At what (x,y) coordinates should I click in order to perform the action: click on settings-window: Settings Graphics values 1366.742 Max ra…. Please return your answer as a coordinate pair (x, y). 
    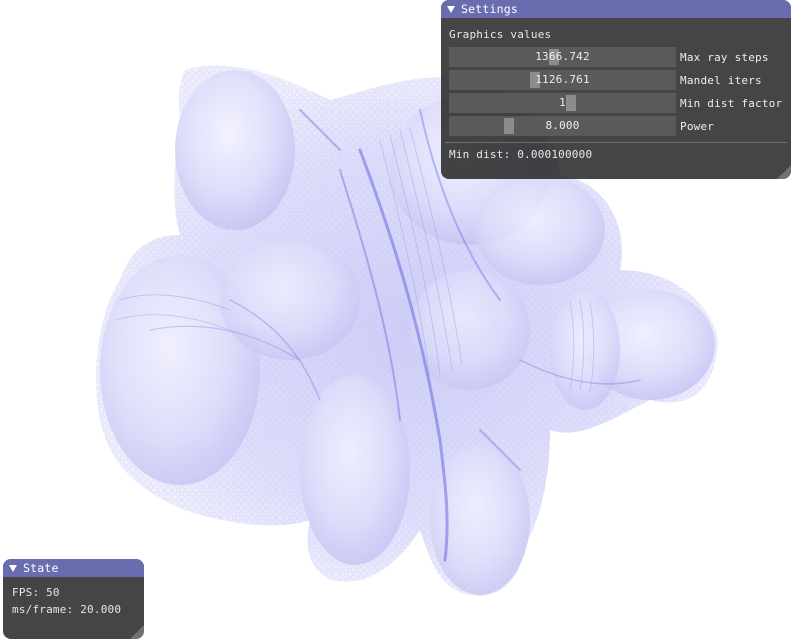
    Looking at the image, I should click on (616, 89).